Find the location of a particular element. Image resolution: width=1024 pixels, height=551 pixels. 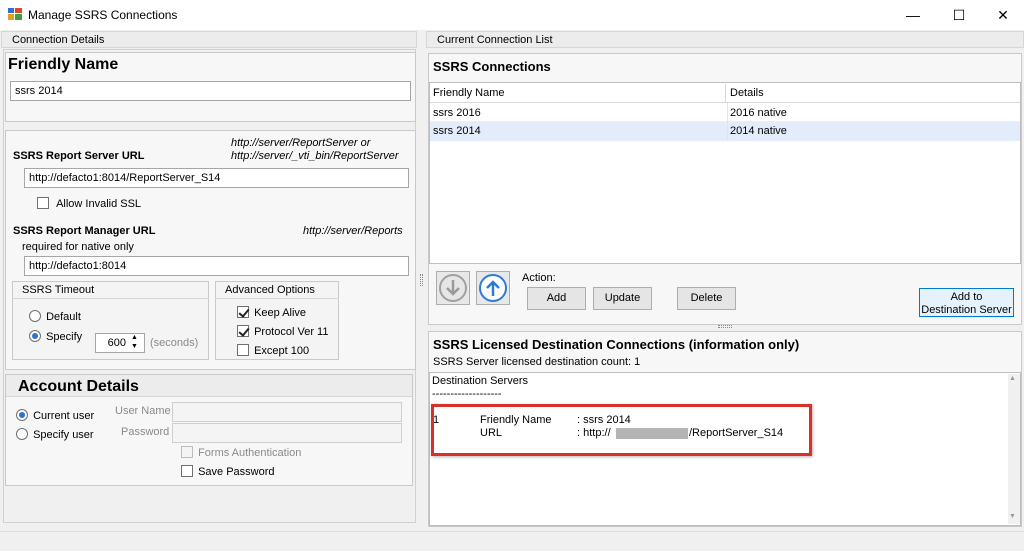

save-password-box is located at coordinates (187, 471).